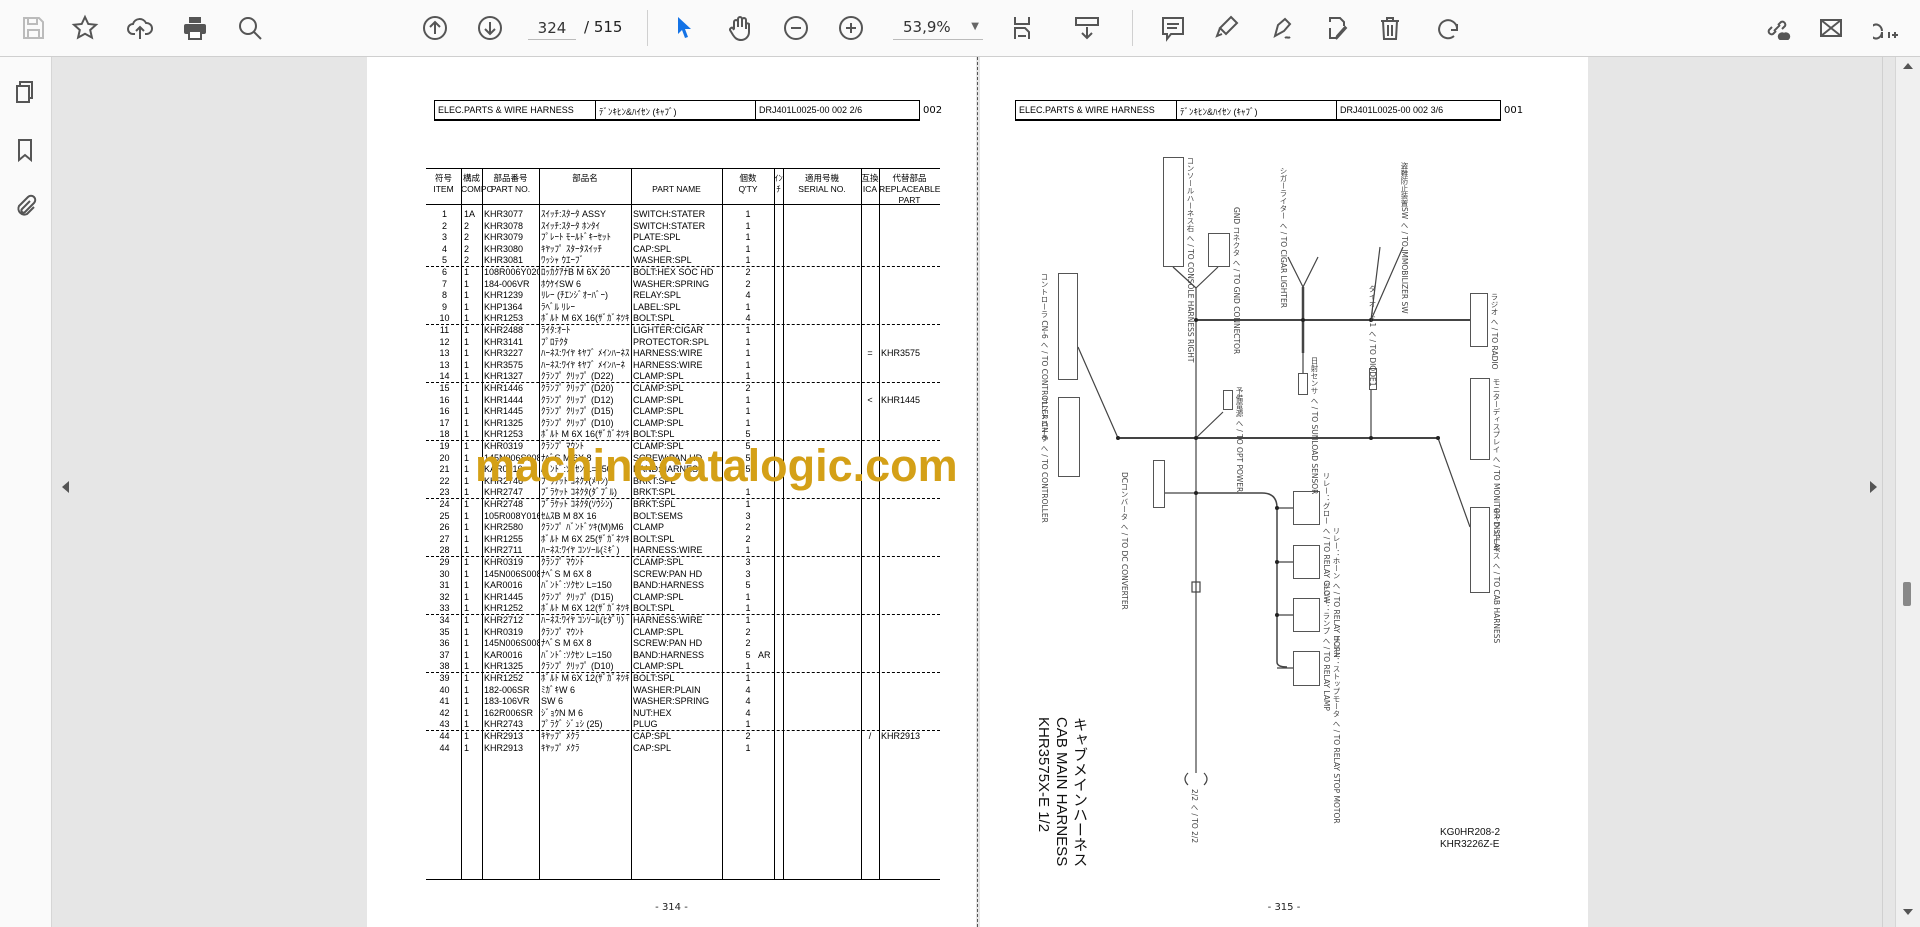 The width and height of the screenshot is (1920, 927). What do you see at coordinates (748, 272) in the screenshot?
I see `cell-qty: 2` at bounding box center [748, 272].